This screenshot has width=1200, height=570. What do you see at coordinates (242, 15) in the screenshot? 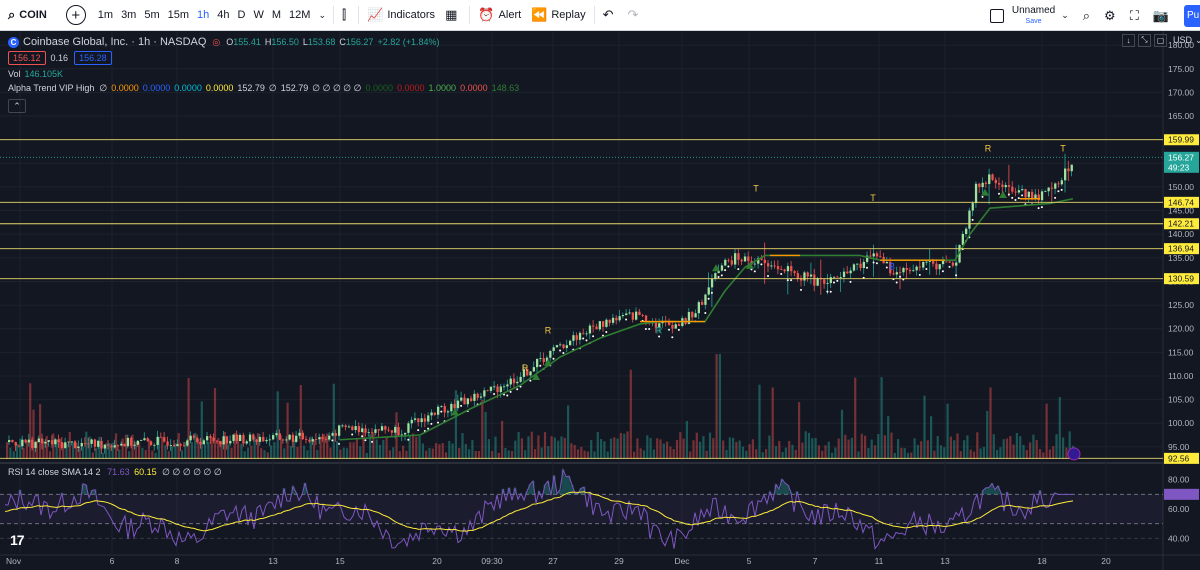
I see `timeframe-D: D` at bounding box center [242, 15].